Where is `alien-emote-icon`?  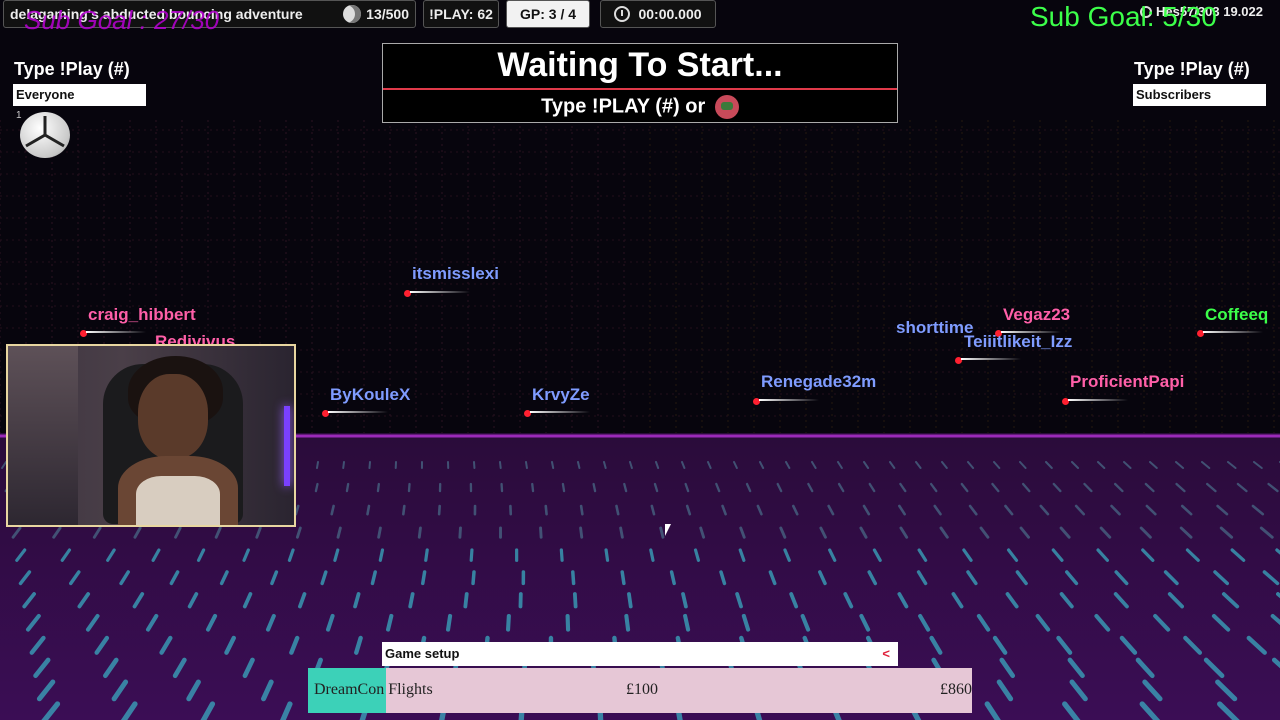 alien-emote-icon is located at coordinates (726, 107).